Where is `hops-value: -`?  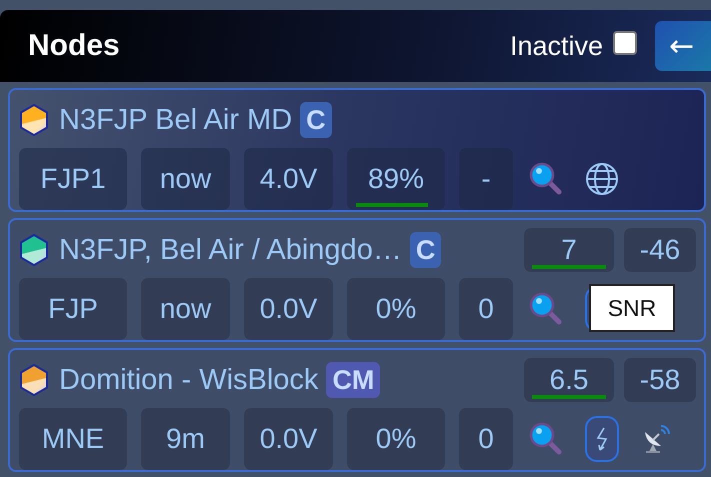 hops-value: - is located at coordinates (486, 179).